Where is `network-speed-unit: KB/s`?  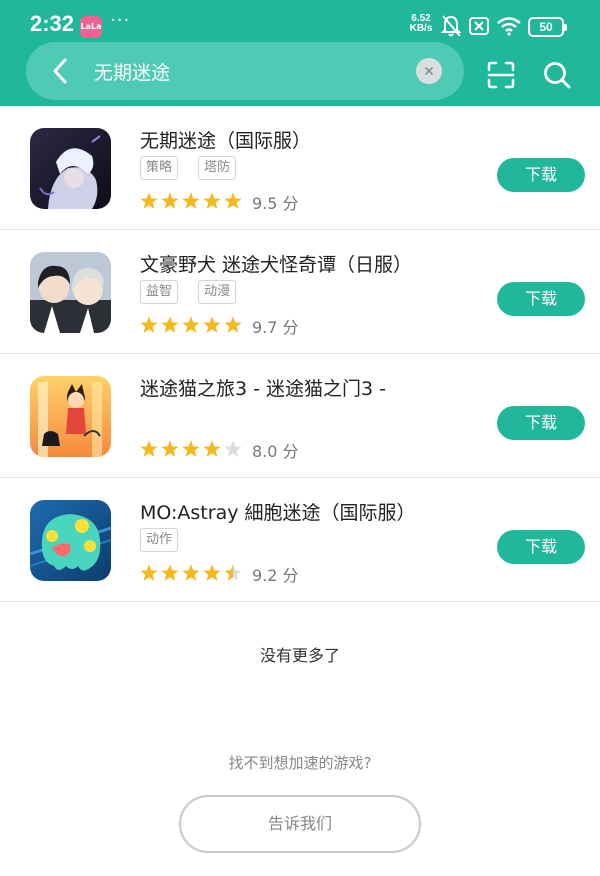
network-speed-unit: KB/s is located at coordinates (421, 28).